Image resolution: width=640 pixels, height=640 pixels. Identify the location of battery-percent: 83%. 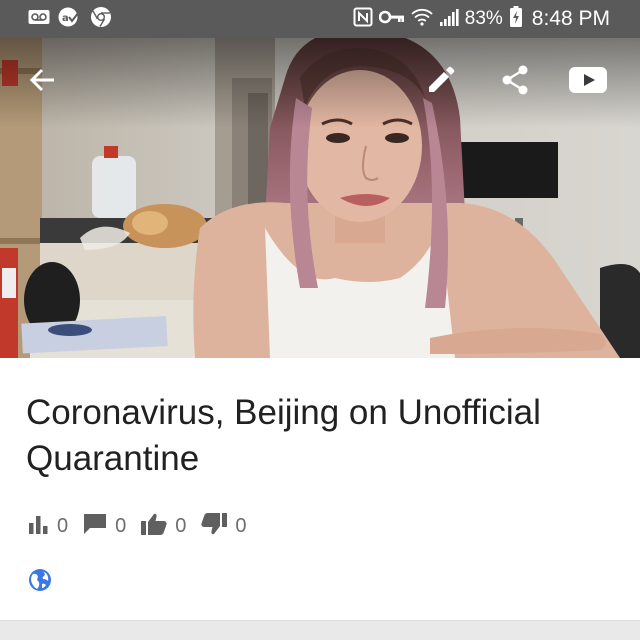
(483, 18).